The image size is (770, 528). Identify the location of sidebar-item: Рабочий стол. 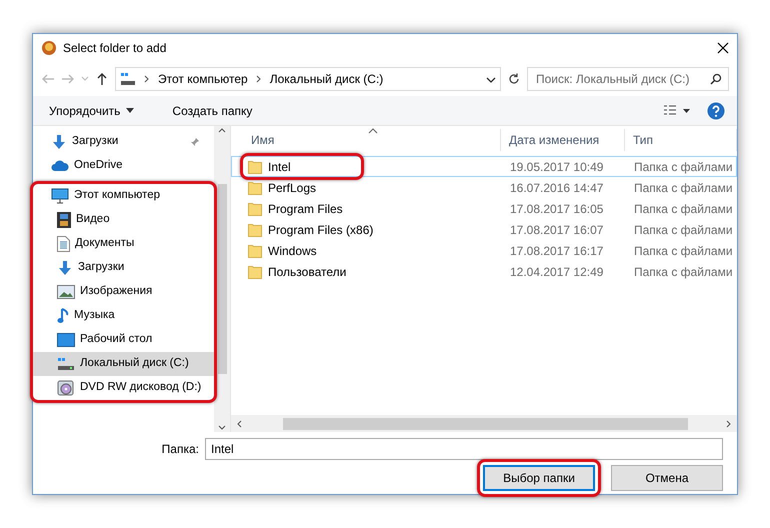
(123, 340).